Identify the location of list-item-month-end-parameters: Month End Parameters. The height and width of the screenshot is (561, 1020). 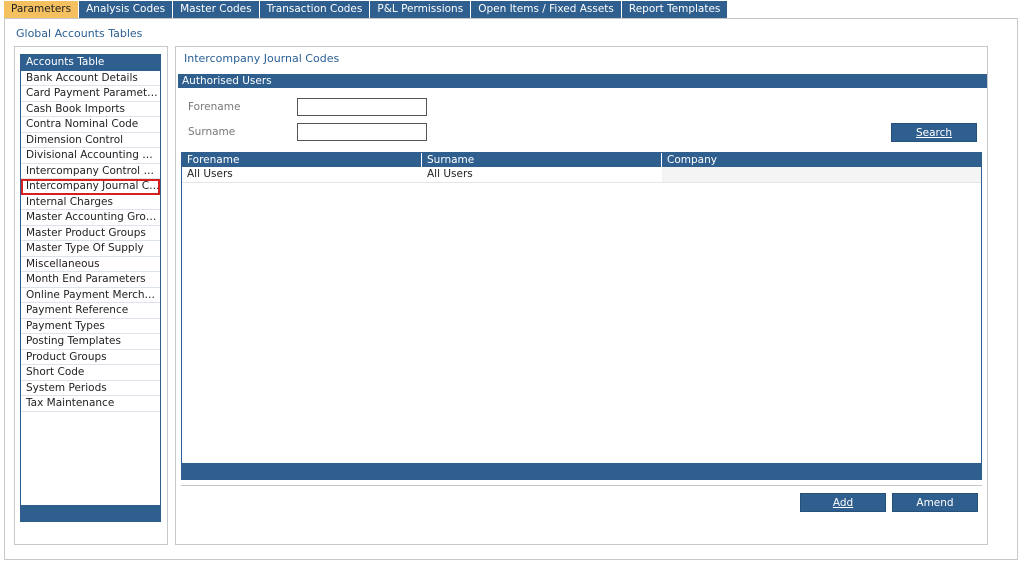
(90, 280).